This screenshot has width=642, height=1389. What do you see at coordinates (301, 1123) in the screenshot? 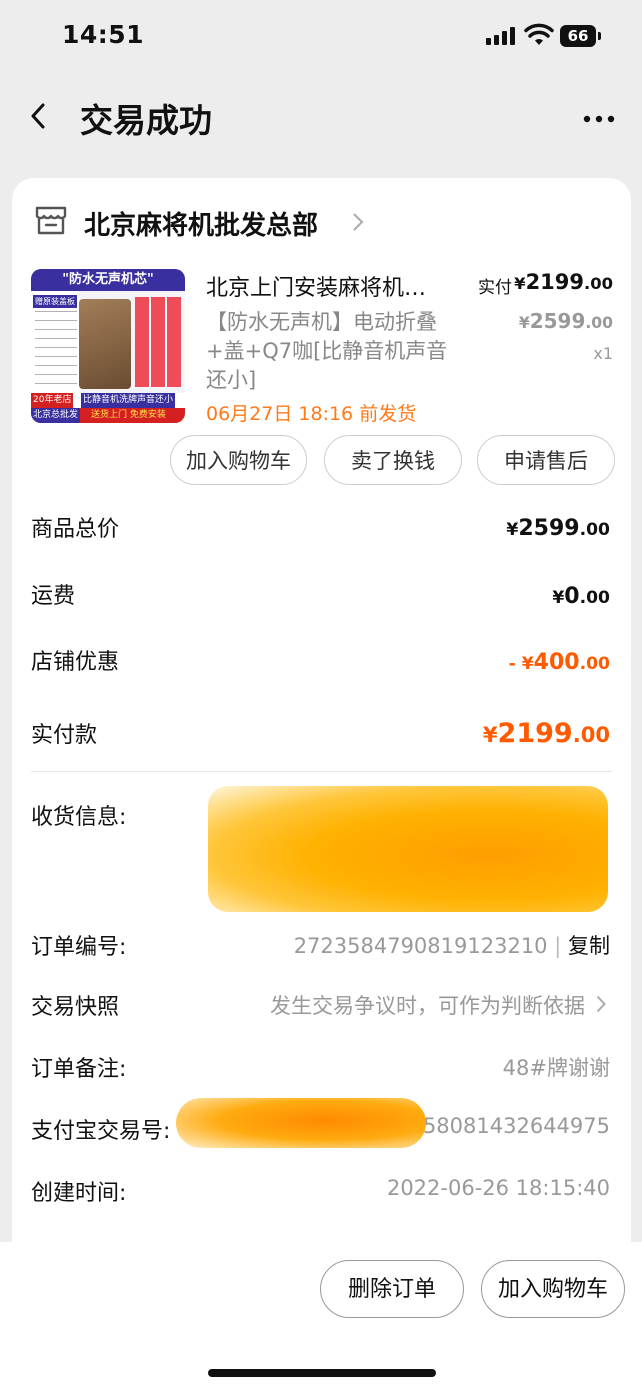
I see `redacted-alipay-prefix` at bounding box center [301, 1123].